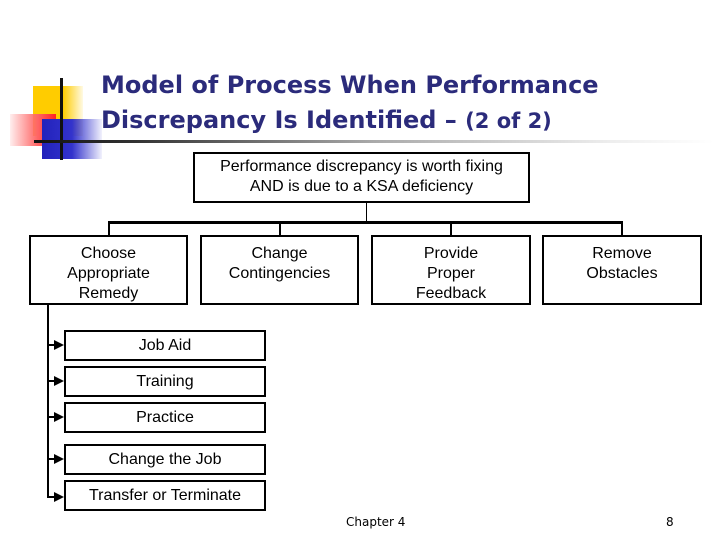 The image size is (720, 540). I want to click on branch-choose-remedy: Choose Appropriate Remedy, so click(108, 270).